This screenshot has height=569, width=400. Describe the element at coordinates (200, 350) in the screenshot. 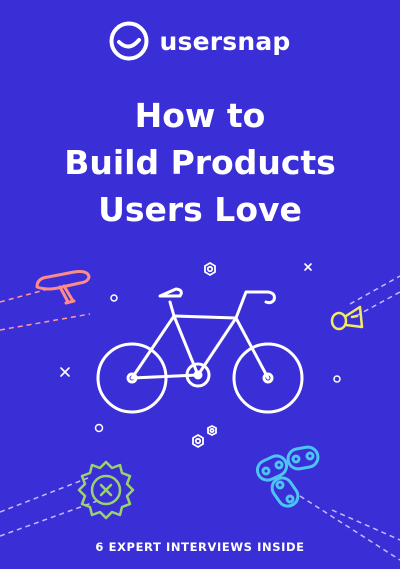

I see `bicycle-icon` at that location.